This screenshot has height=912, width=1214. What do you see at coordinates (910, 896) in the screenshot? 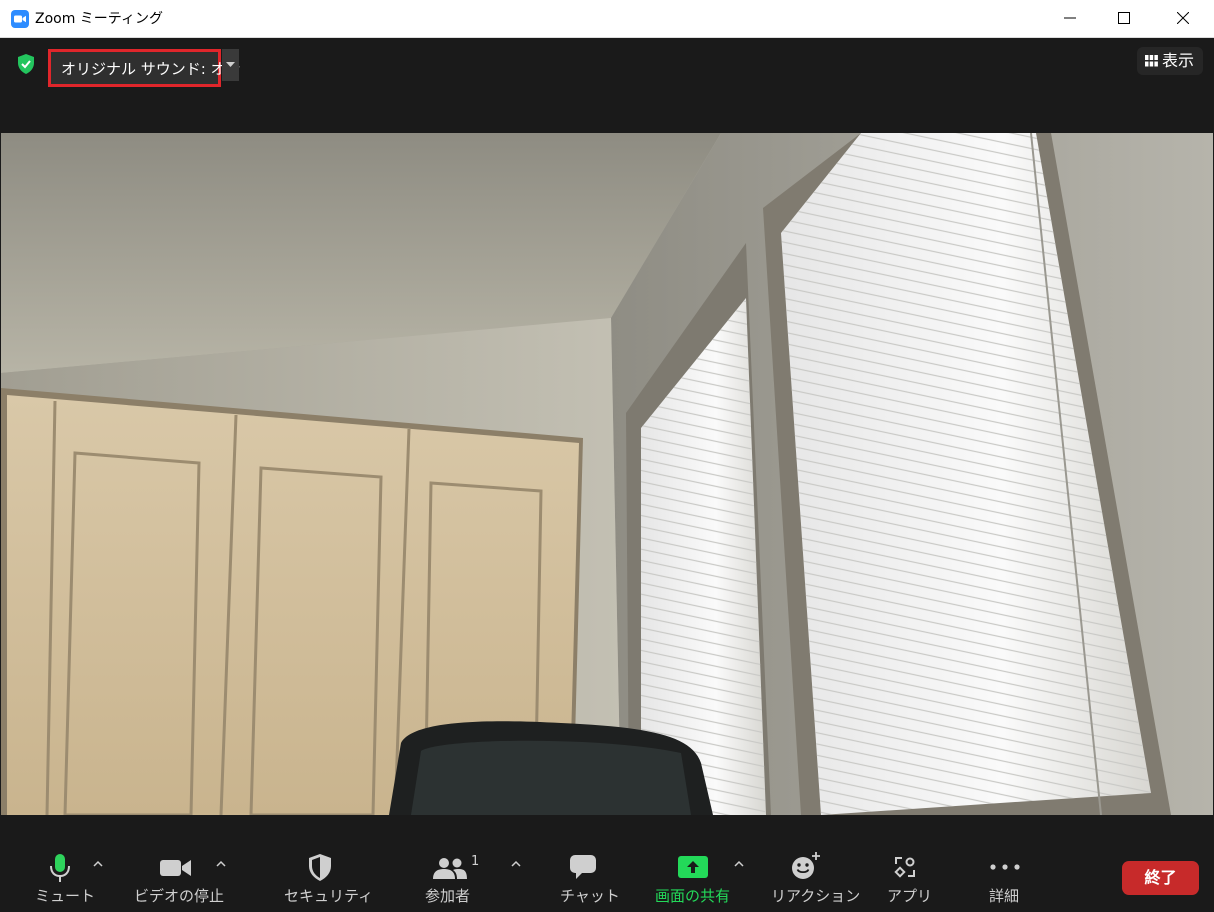
I see `apps-label: アプリ` at bounding box center [910, 896].